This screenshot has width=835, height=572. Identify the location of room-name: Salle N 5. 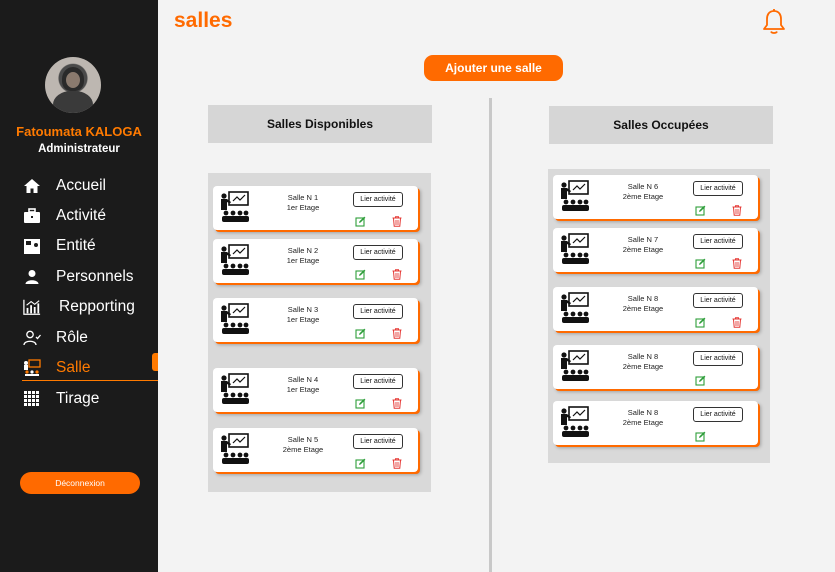
(303, 439).